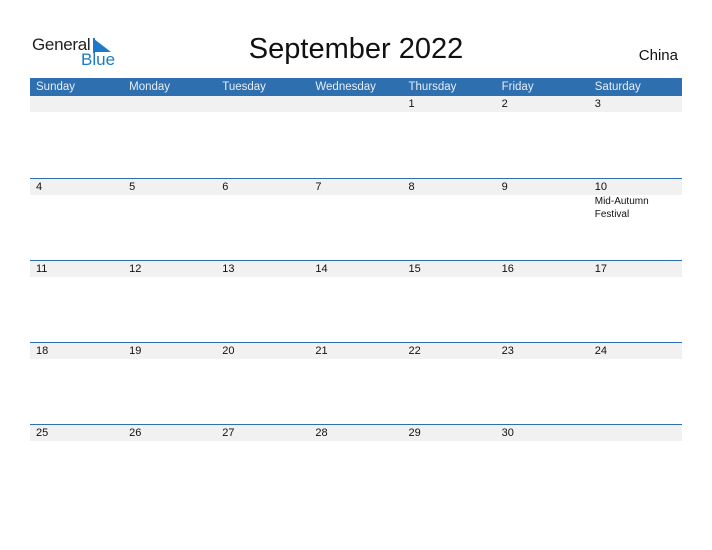  What do you see at coordinates (356, 49) in the screenshot?
I see `page-title: September 2022` at bounding box center [356, 49].